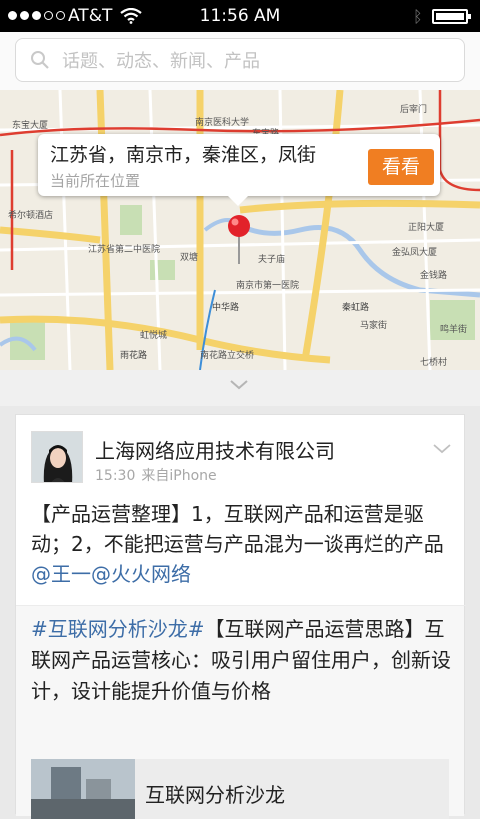 This screenshot has width=480, height=819. What do you see at coordinates (222, 123) in the screenshot?
I see `map-label: 南京医科大学` at bounding box center [222, 123].